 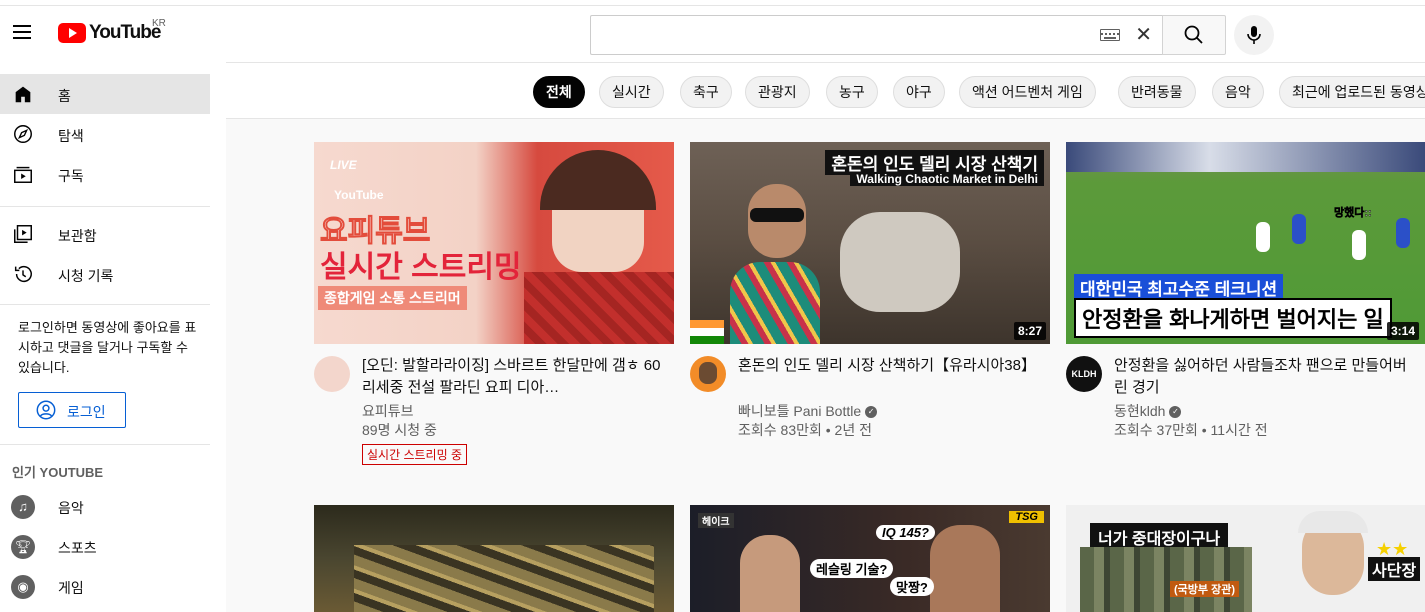 I want to click on chip-action-adventure: 액션 어드벤처 게임, so click(x=1027, y=92).